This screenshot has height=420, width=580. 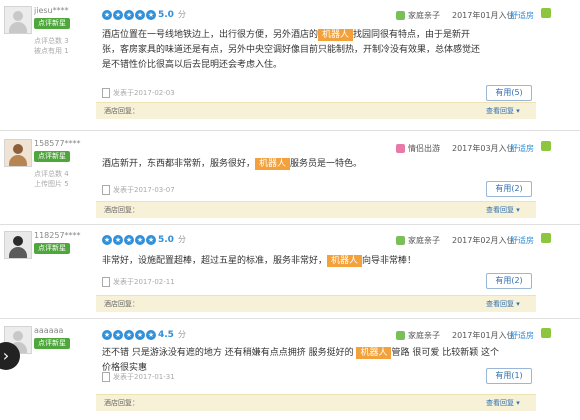 What do you see at coordinates (483, 240) in the screenshot?
I see `stay-date: 2017年02月入住` at bounding box center [483, 240].